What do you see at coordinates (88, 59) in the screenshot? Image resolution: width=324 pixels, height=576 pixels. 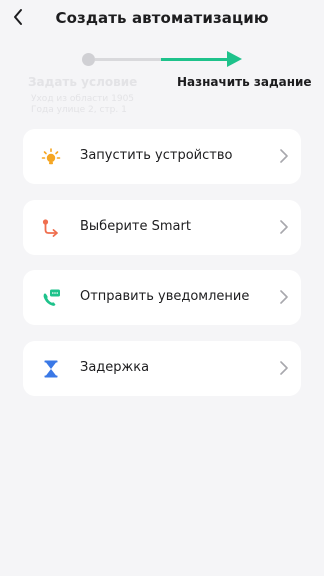 I see `step1-dot` at bounding box center [88, 59].